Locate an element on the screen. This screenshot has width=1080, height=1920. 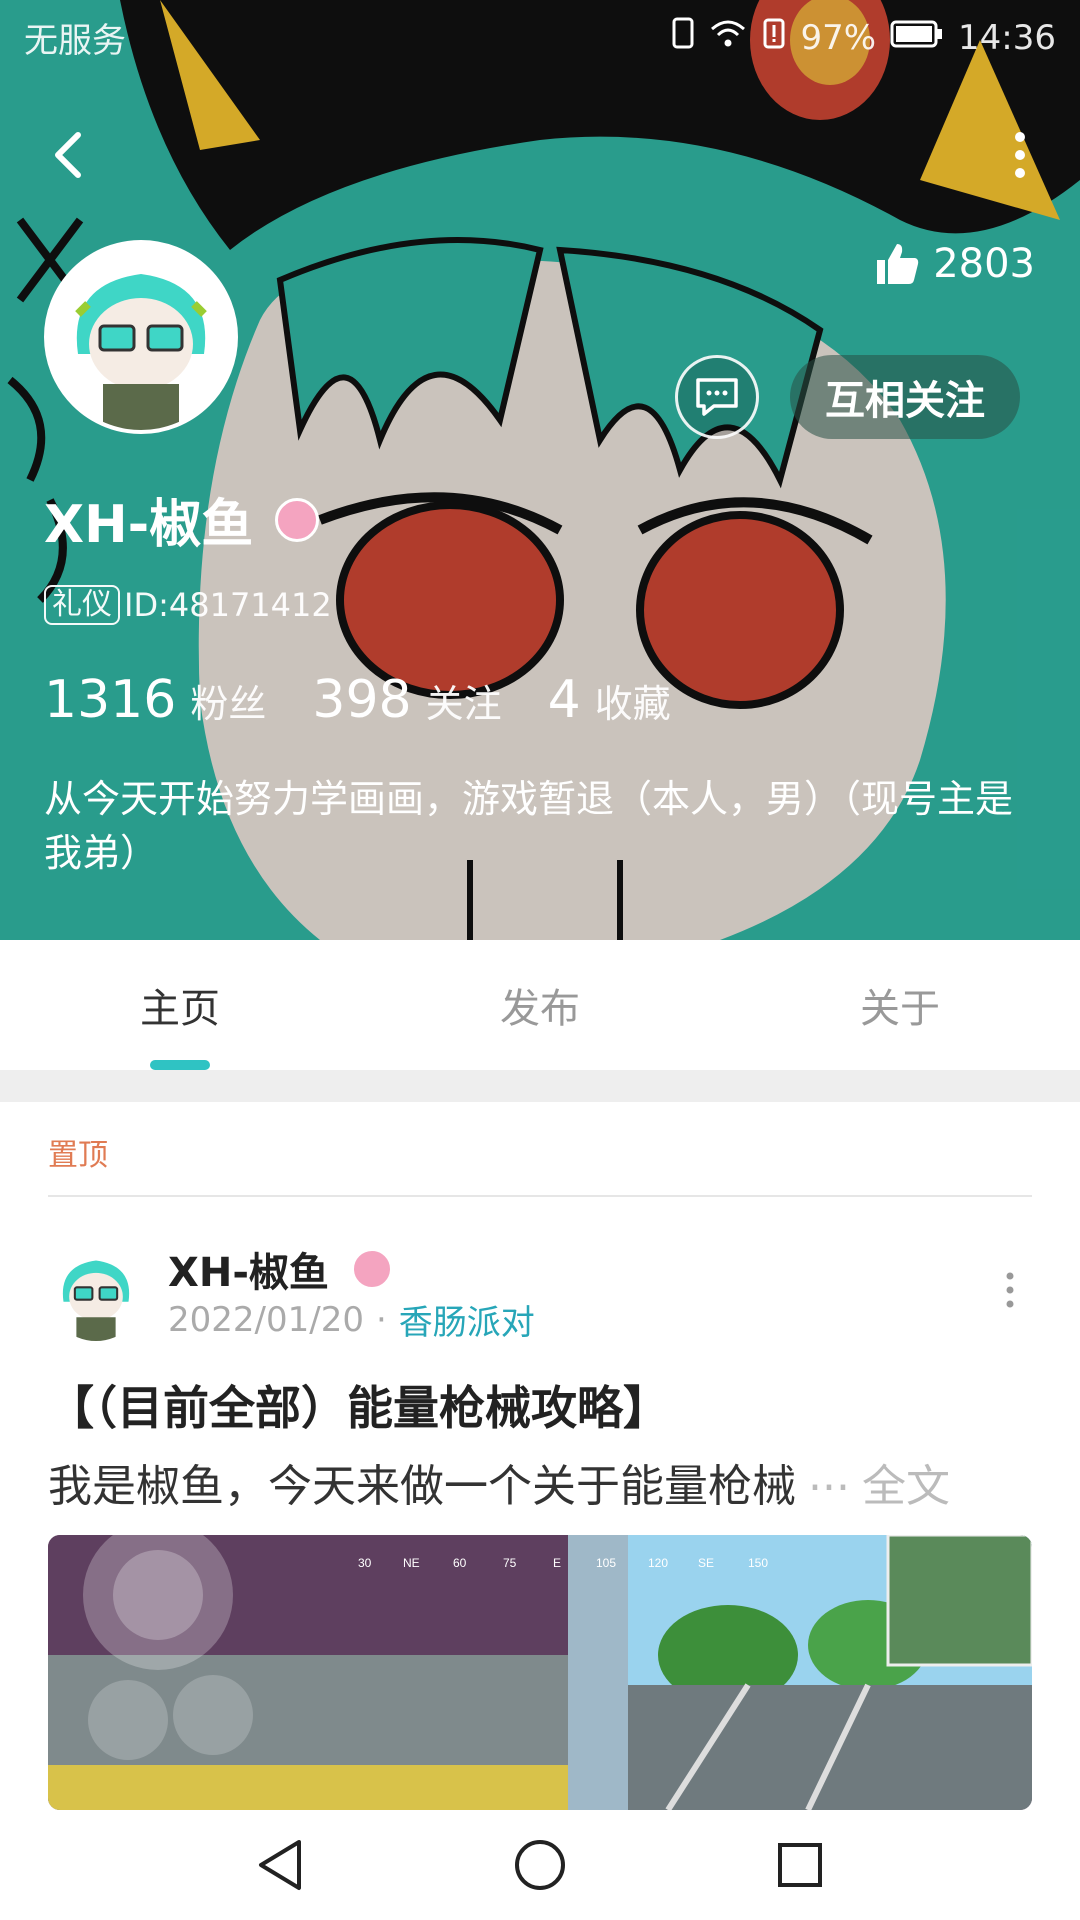
post-excerpt-text: 我是椒鱼，今天来做一个关于能量枪械 is located at coordinates (422, 1486).